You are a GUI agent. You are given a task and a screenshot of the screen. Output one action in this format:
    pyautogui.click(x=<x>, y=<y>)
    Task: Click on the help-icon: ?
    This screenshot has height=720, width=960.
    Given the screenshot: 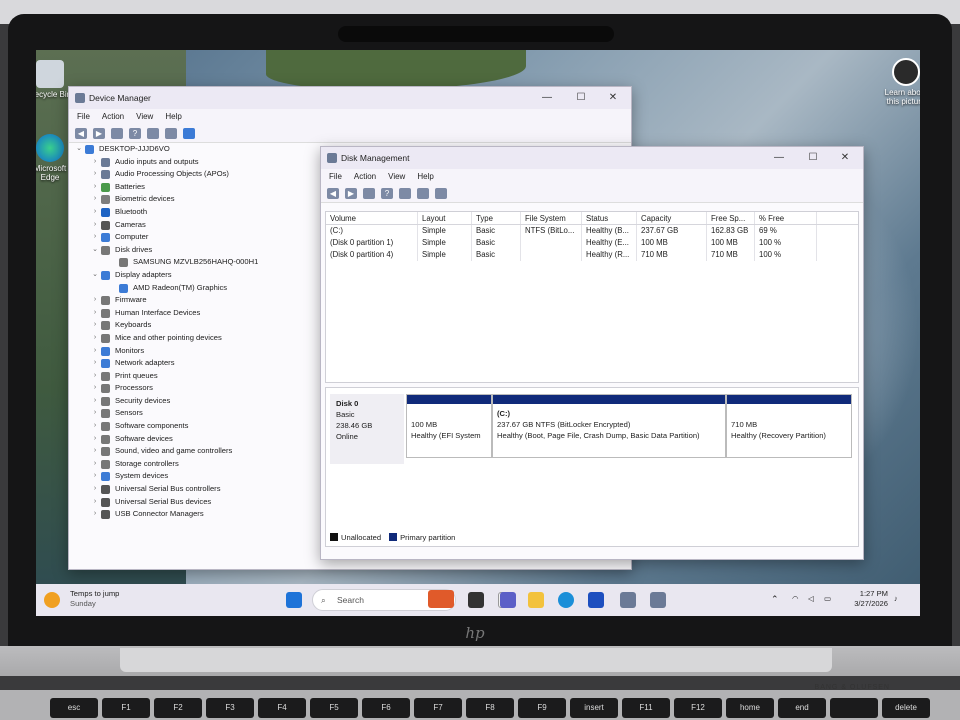 What is the action you would take?
    pyautogui.click(x=387, y=193)
    